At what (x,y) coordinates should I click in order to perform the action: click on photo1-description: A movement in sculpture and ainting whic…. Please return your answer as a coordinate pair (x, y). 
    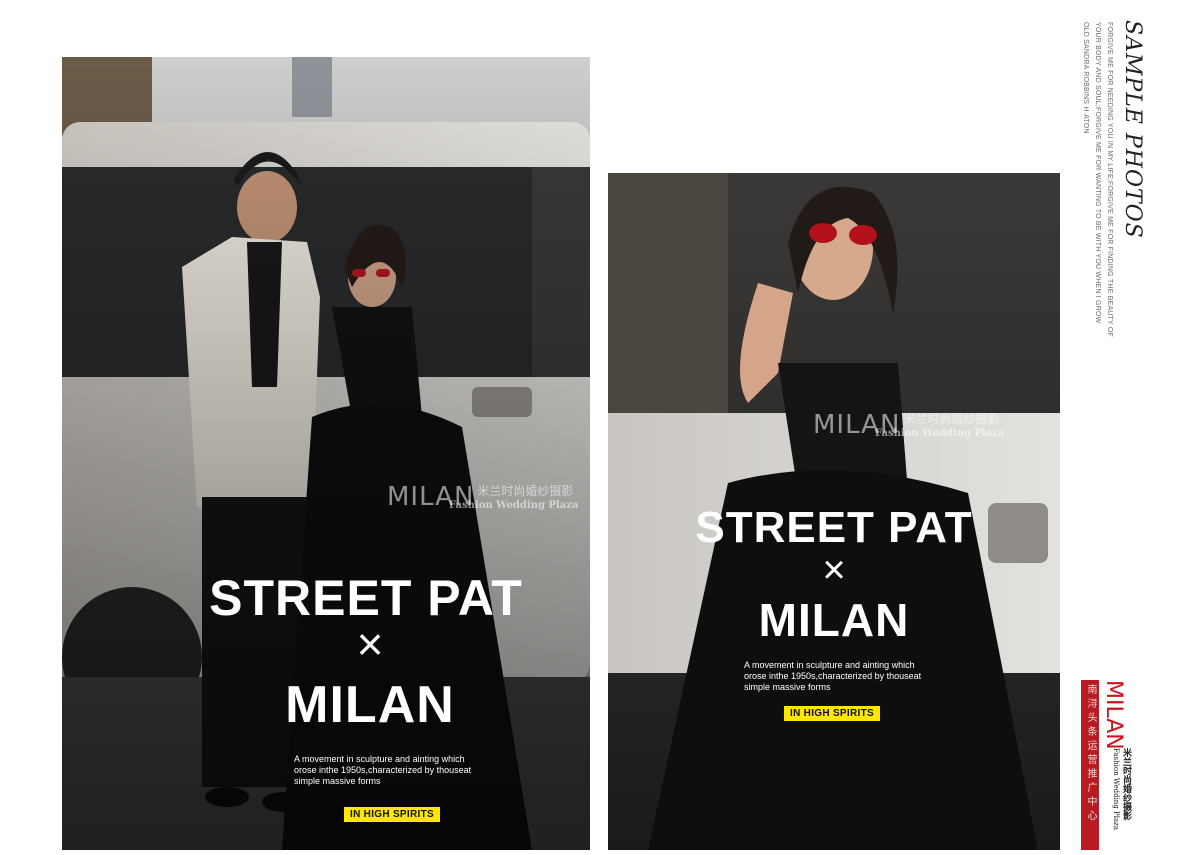
    Looking at the image, I should click on (383, 770).